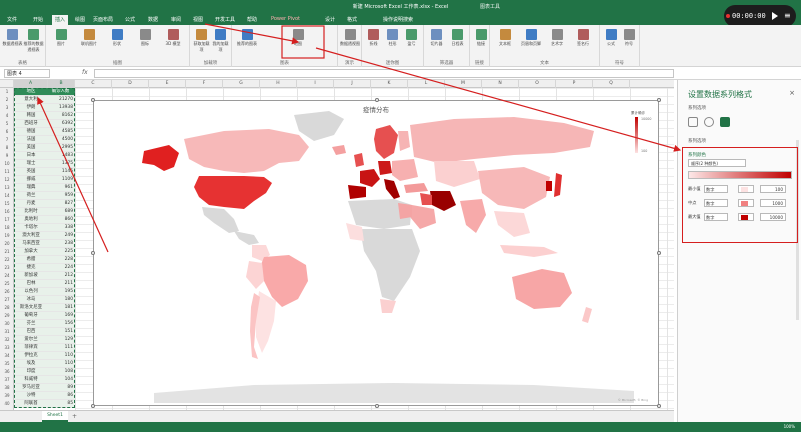  I want to click on column-header: M, so click(463, 84).